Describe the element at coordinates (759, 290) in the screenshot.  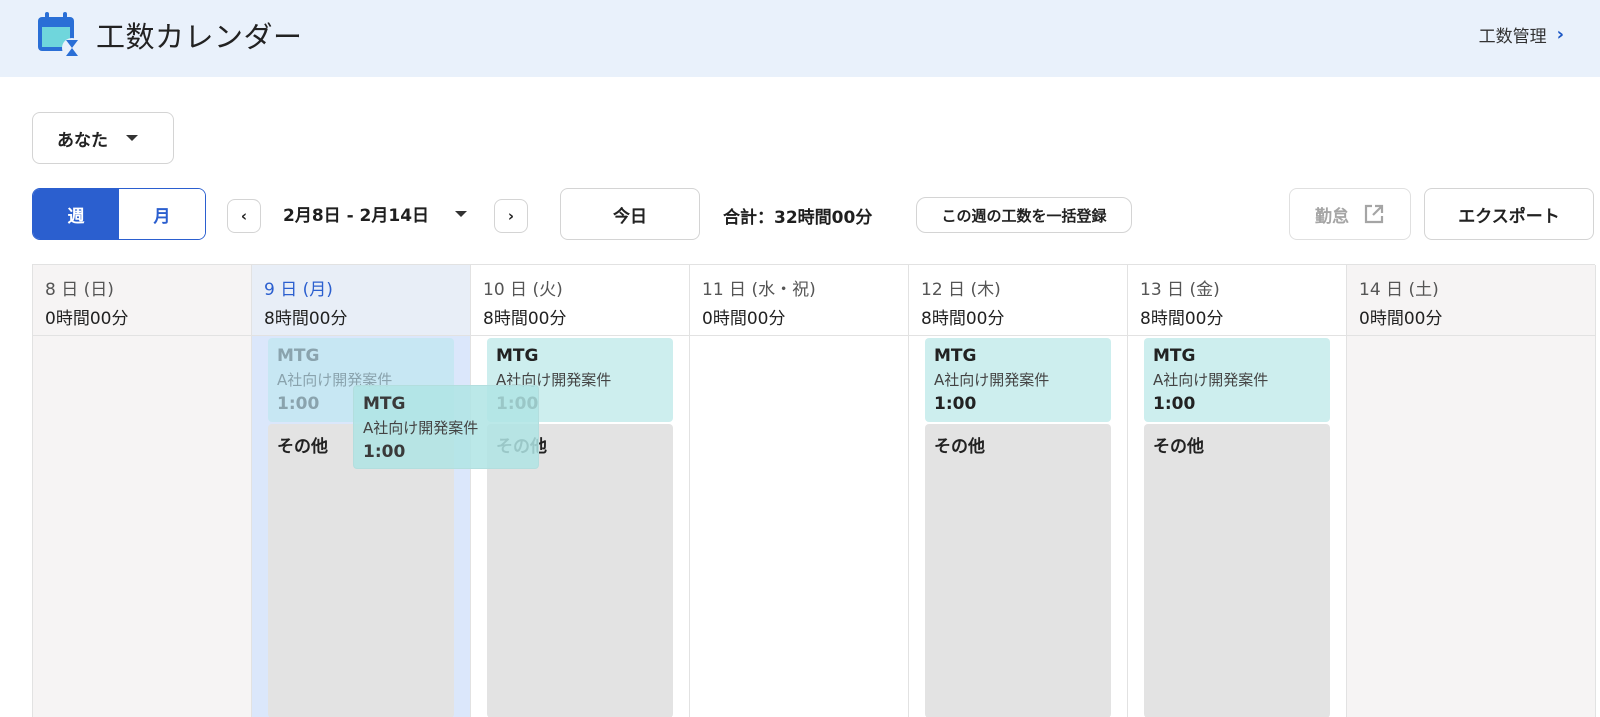
I see `day-label: 11 日 (水・祝)` at that location.